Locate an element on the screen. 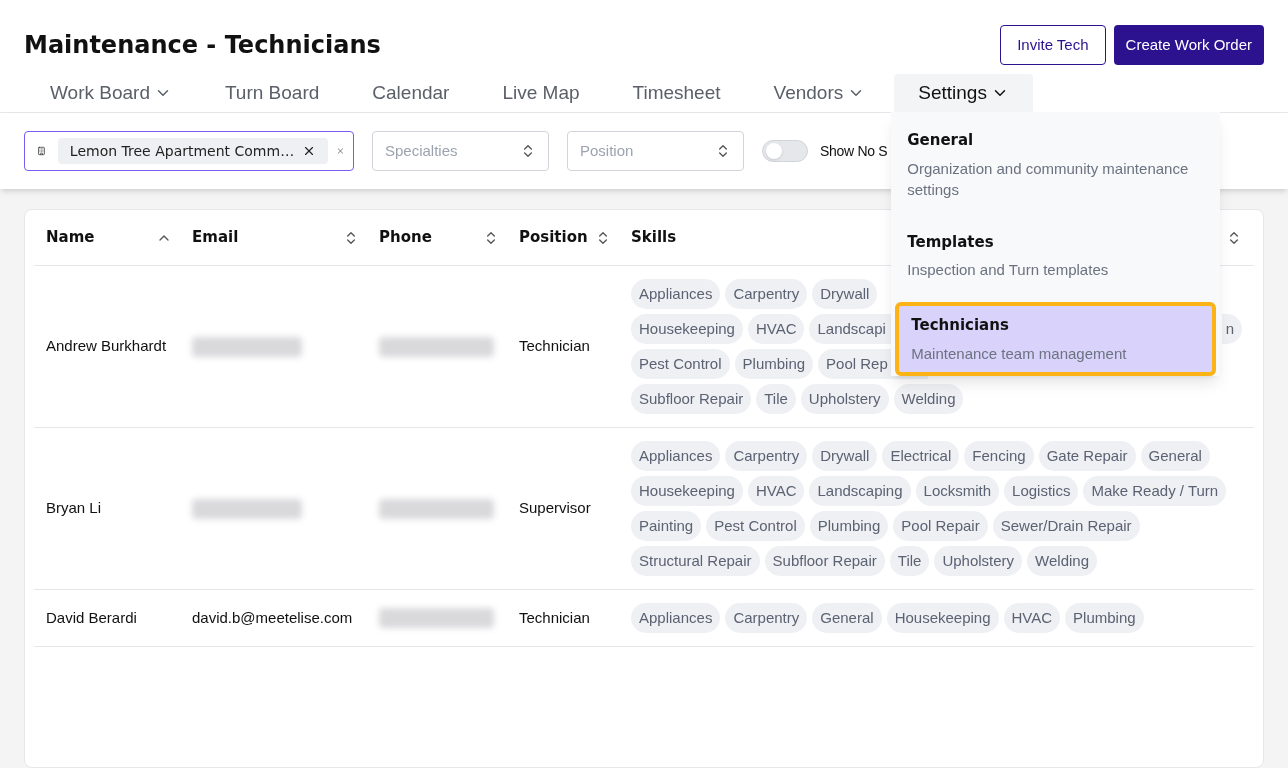 The image size is (1288, 768). menu-item: General Organization and community maintenance settings is located at coordinates (1056, 167).